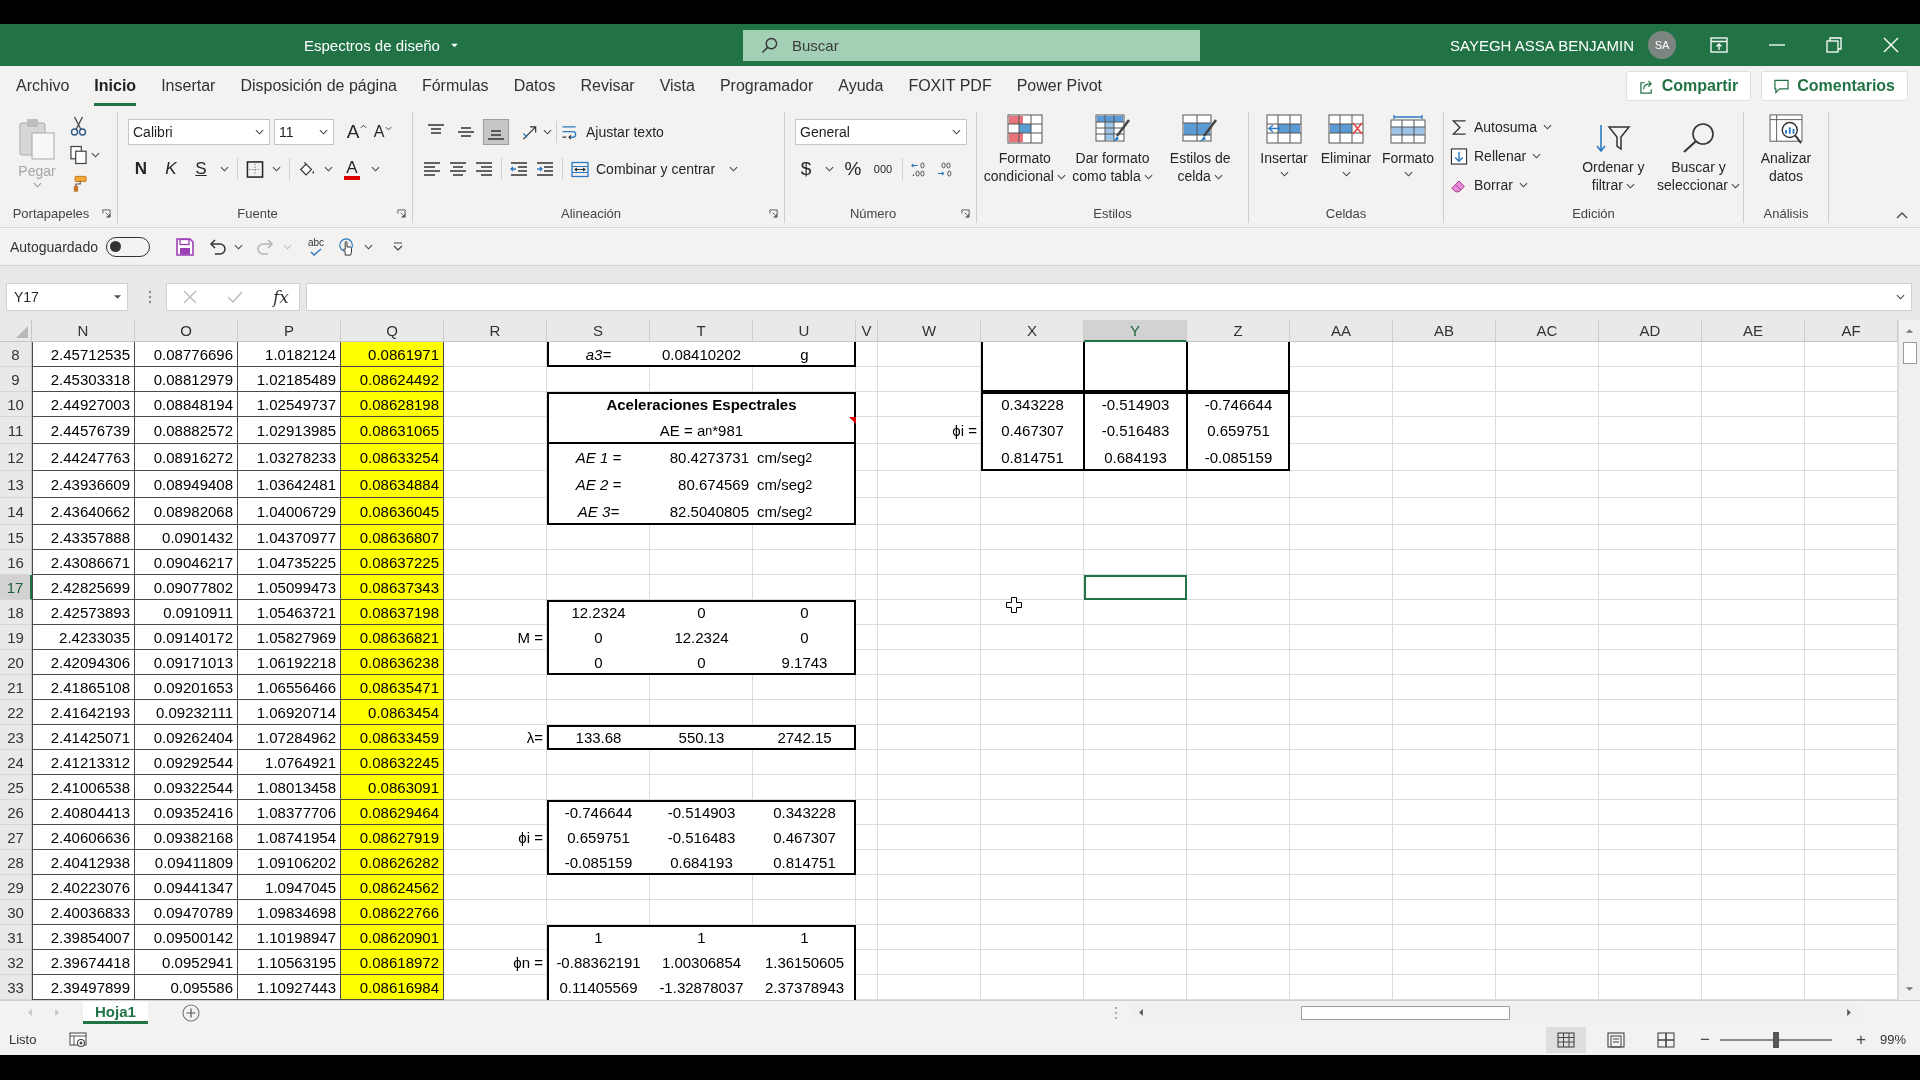 This screenshot has width=1920, height=1080. What do you see at coordinates (519, 169) in the screenshot?
I see `decrease-indent-icon` at bounding box center [519, 169].